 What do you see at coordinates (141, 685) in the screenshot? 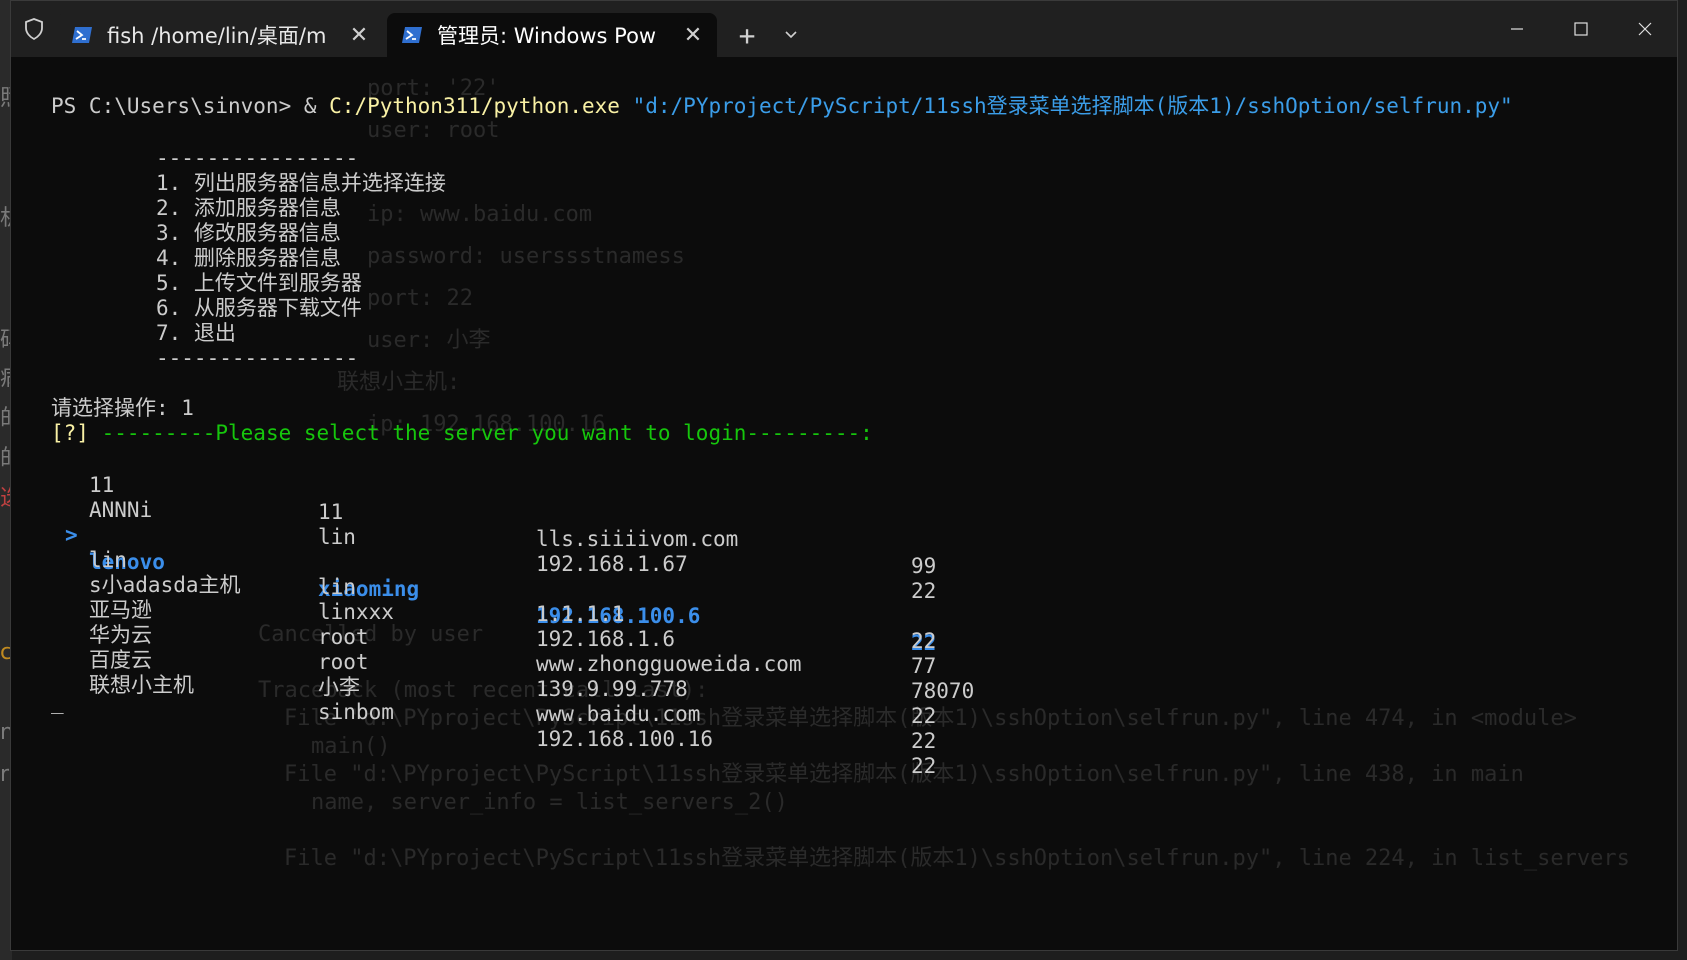
I see `server-name: 联想小主机` at bounding box center [141, 685].